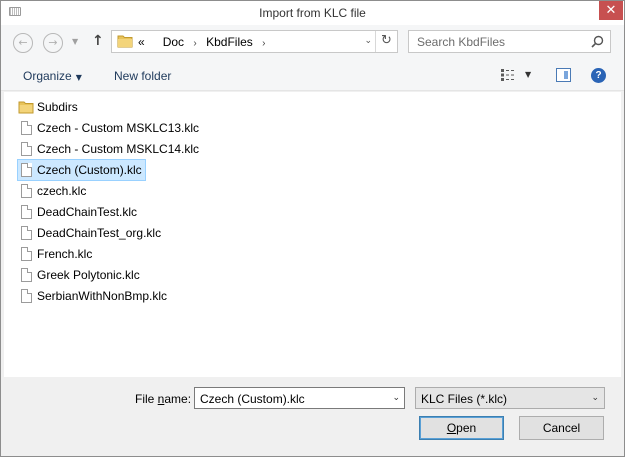 The image size is (625, 457). Describe the element at coordinates (173, 42) in the screenshot. I see `breadcrumb-item-doc: Doc` at that location.